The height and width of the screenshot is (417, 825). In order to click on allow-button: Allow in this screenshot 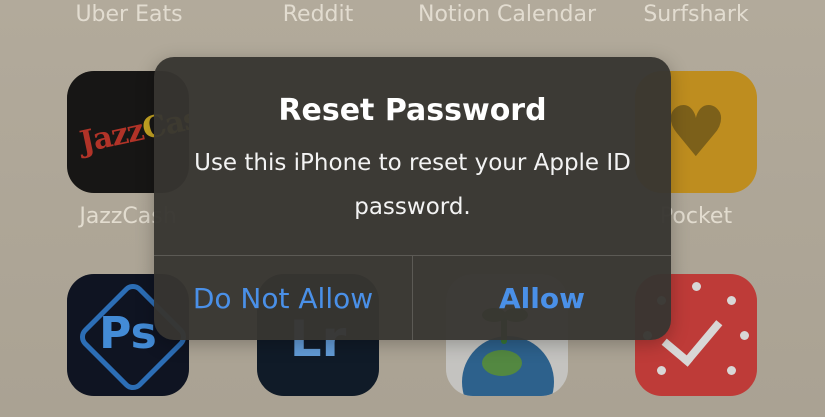, I will do `click(542, 298)`.